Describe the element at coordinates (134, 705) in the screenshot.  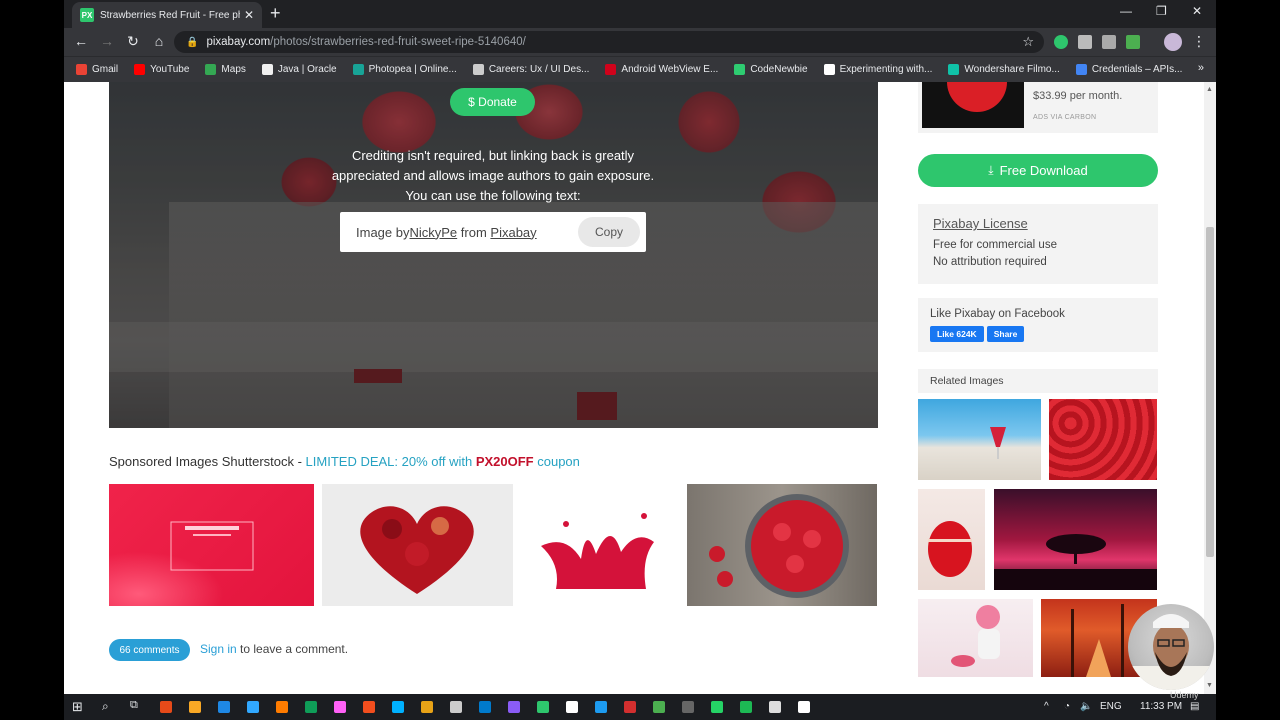
I see `task-view-icon: ⧉` at that location.